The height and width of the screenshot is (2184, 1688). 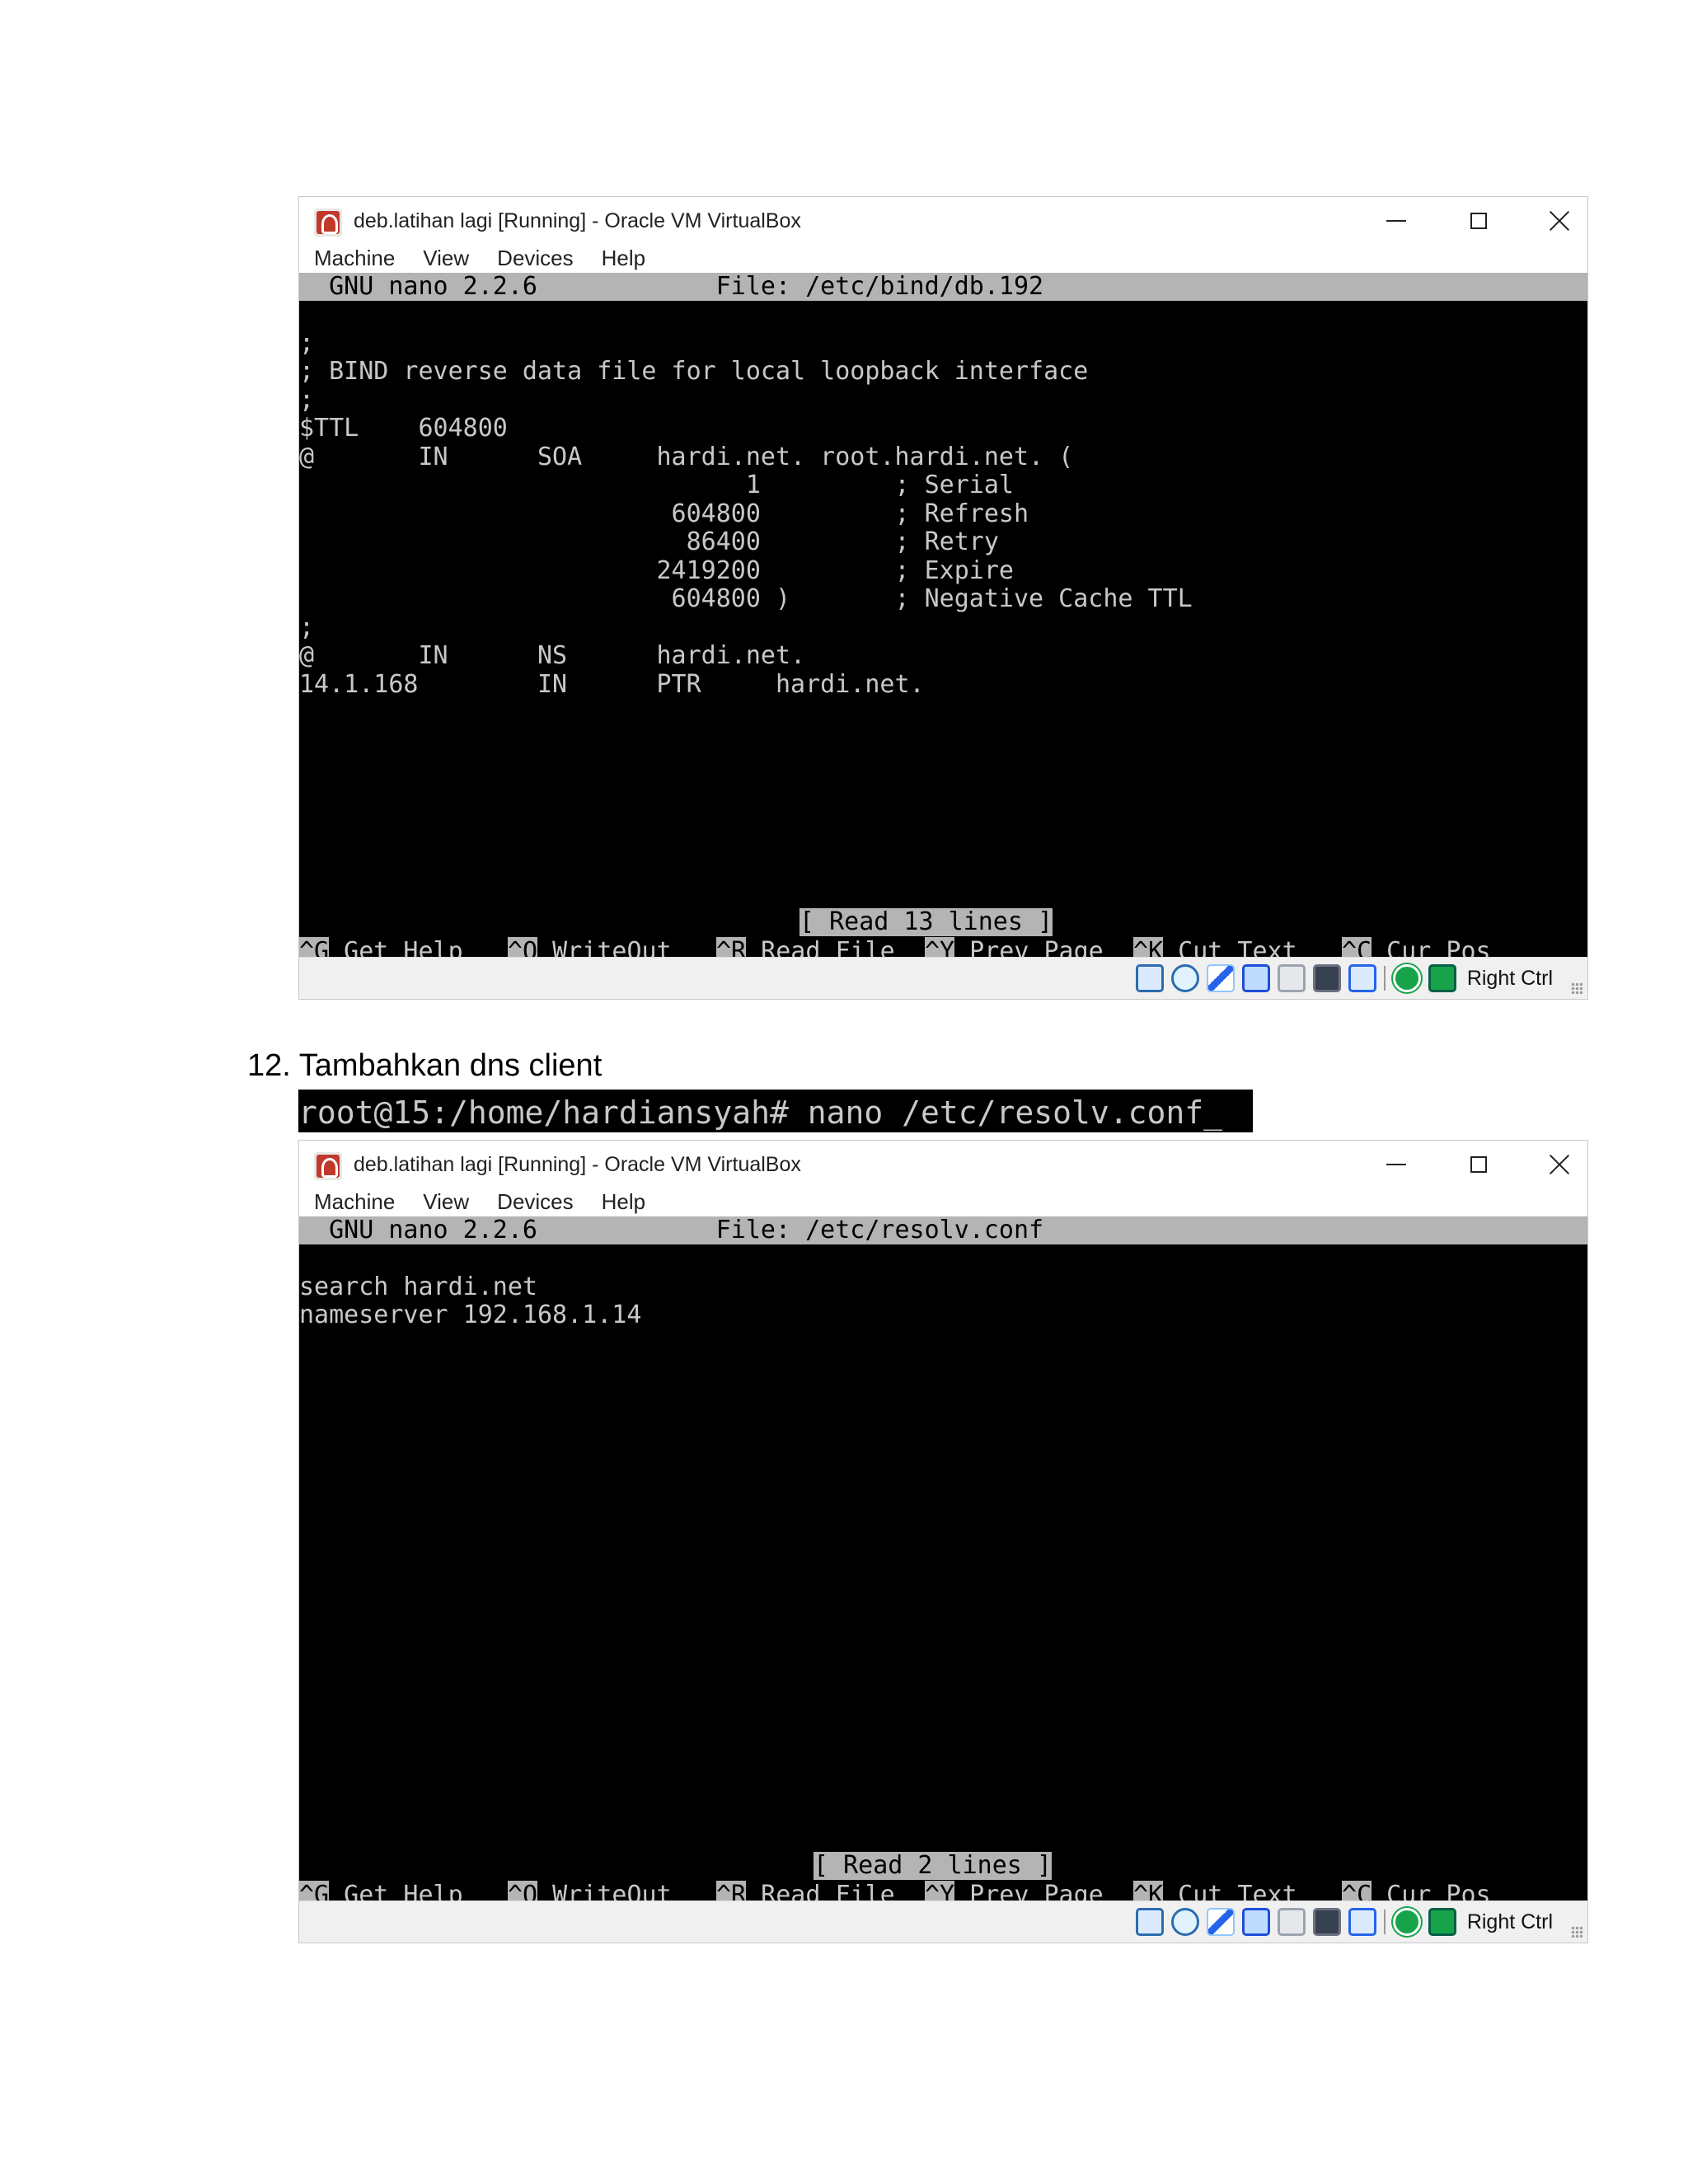 I want to click on nano-status-message: [ Read 13 lines ], so click(x=926, y=921).